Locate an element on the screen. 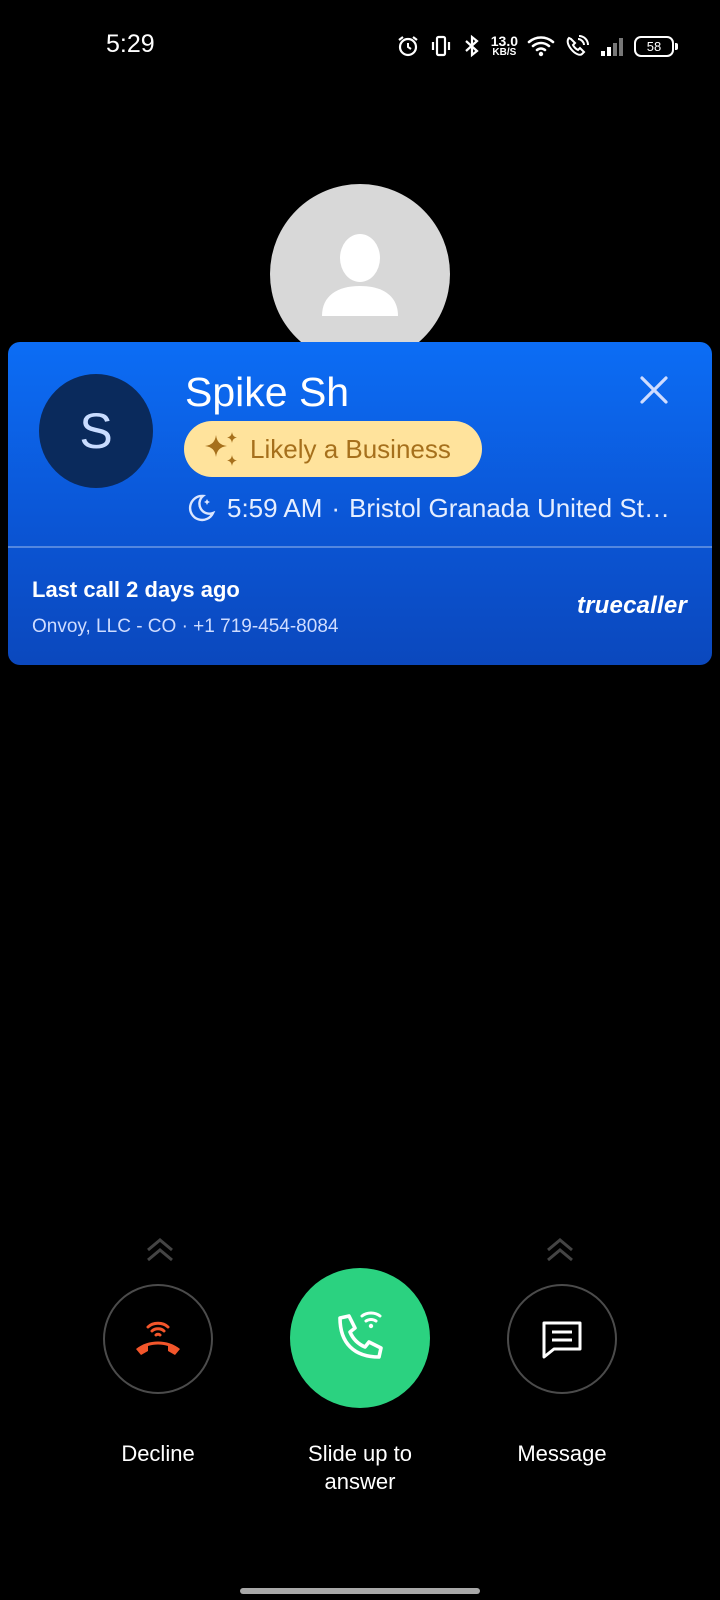  home-indicator is located at coordinates (360, 1591).